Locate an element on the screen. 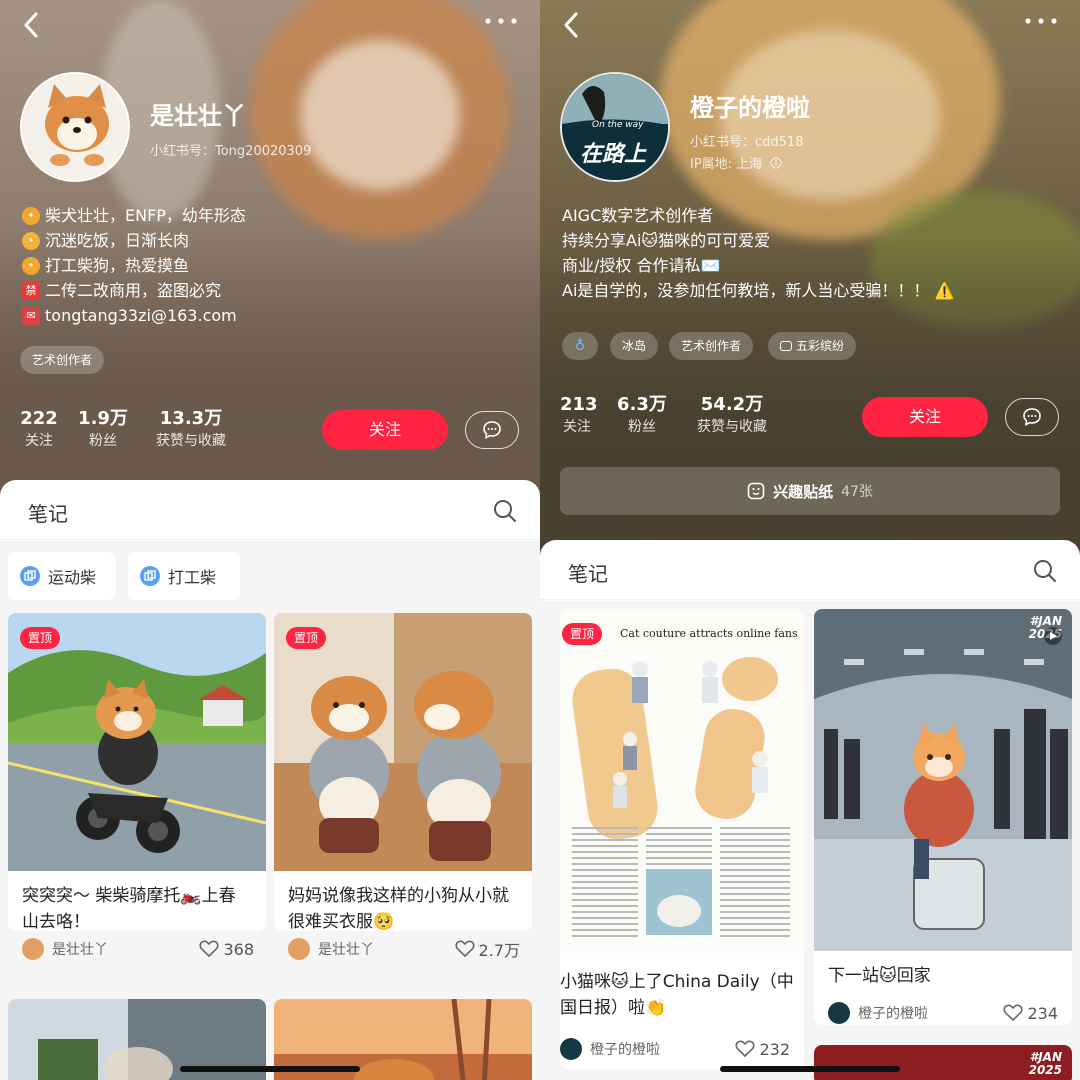 This screenshot has height=1080, width=1080. profile-name: 是壮壮丫 is located at coordinates (198, 116).